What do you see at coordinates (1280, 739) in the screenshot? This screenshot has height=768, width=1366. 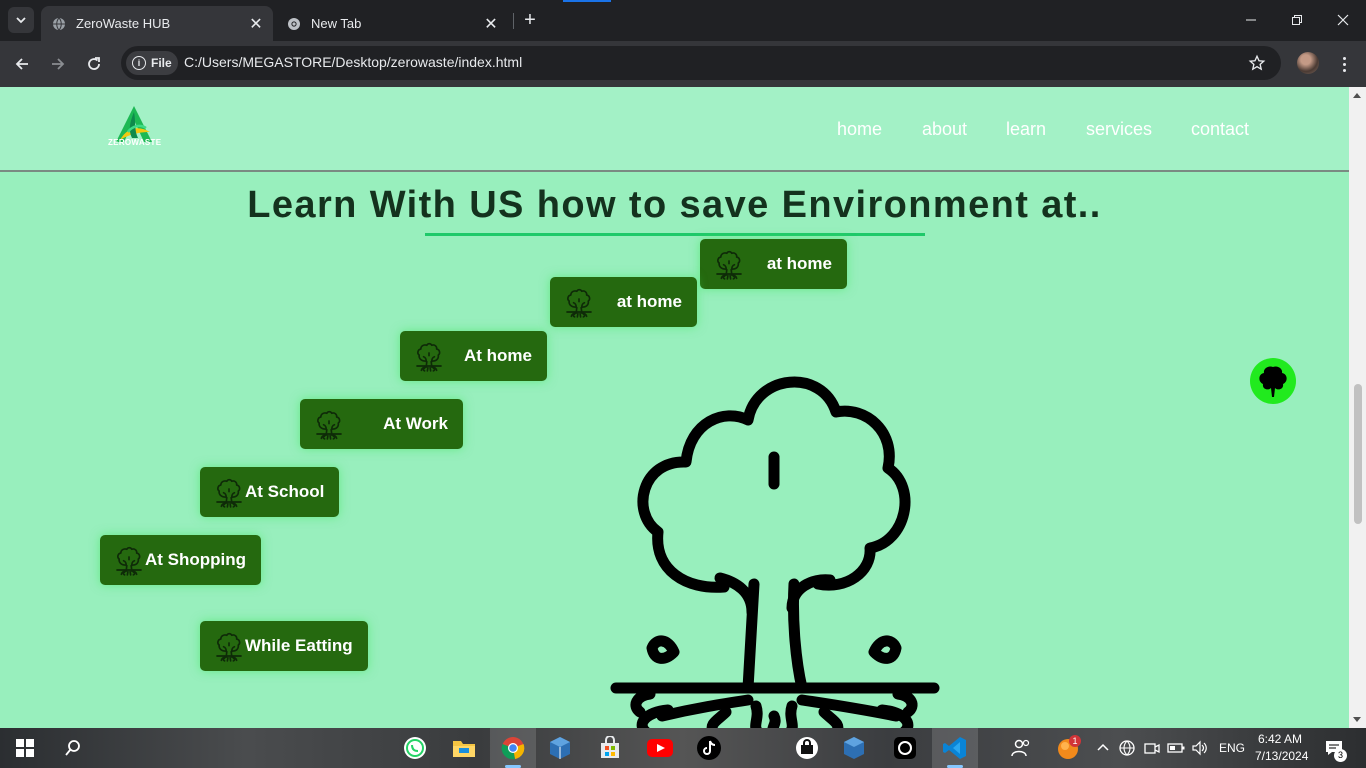 I see `clock-time: 6:42 AM` at bounding box center [1280, 739].